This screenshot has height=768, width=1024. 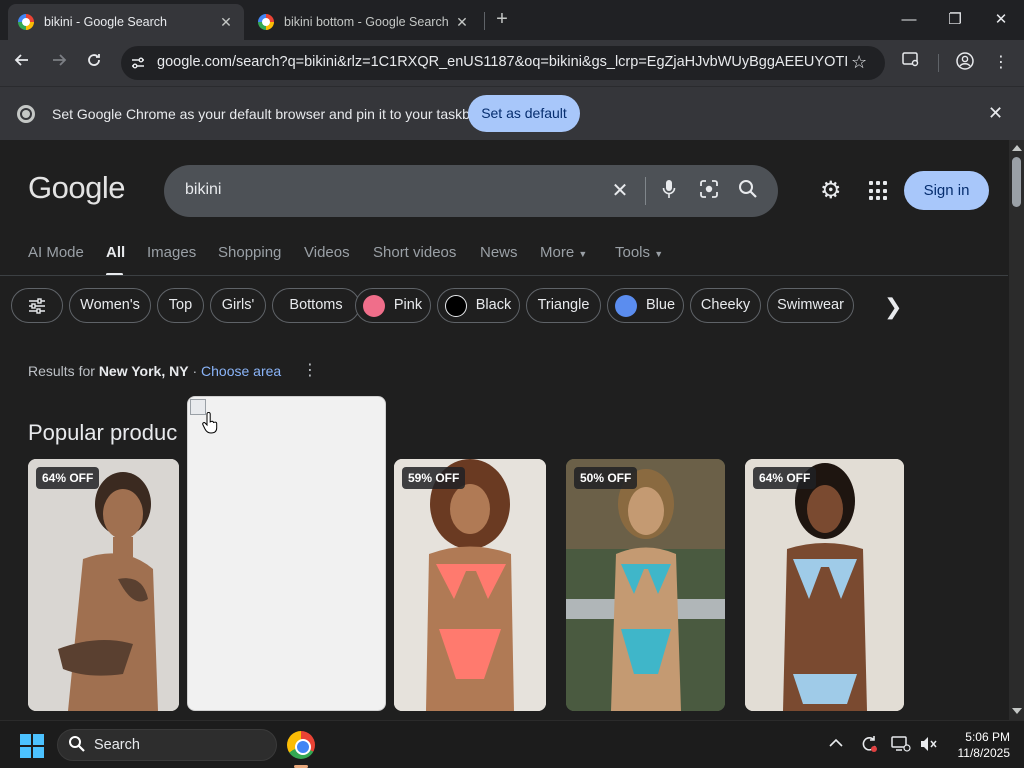 What do you see at coordinates (524, 113) in the screenshot?
I see `set-as-default-button: Set as default` at bounding box center [524, 113].